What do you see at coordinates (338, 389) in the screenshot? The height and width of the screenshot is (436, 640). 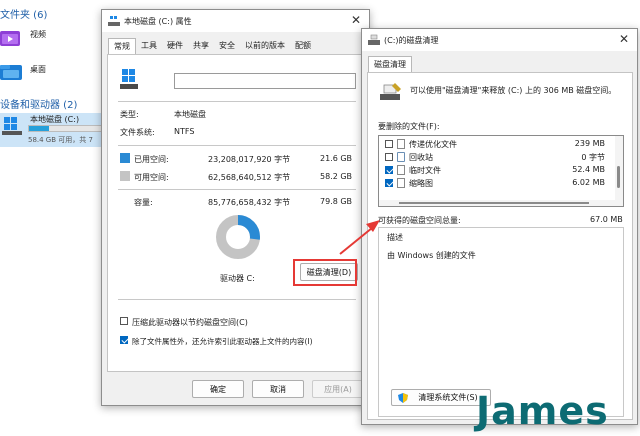 I see `apply-button: 应用(A)` at bounding box center [338, 389].